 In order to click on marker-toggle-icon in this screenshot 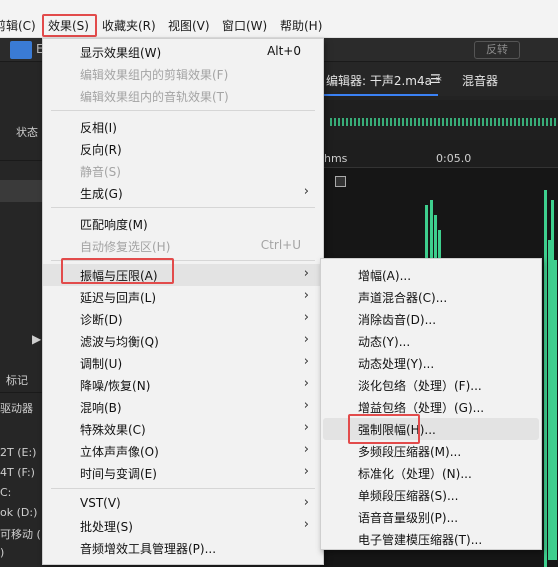, I will do `click(340, 181)`.